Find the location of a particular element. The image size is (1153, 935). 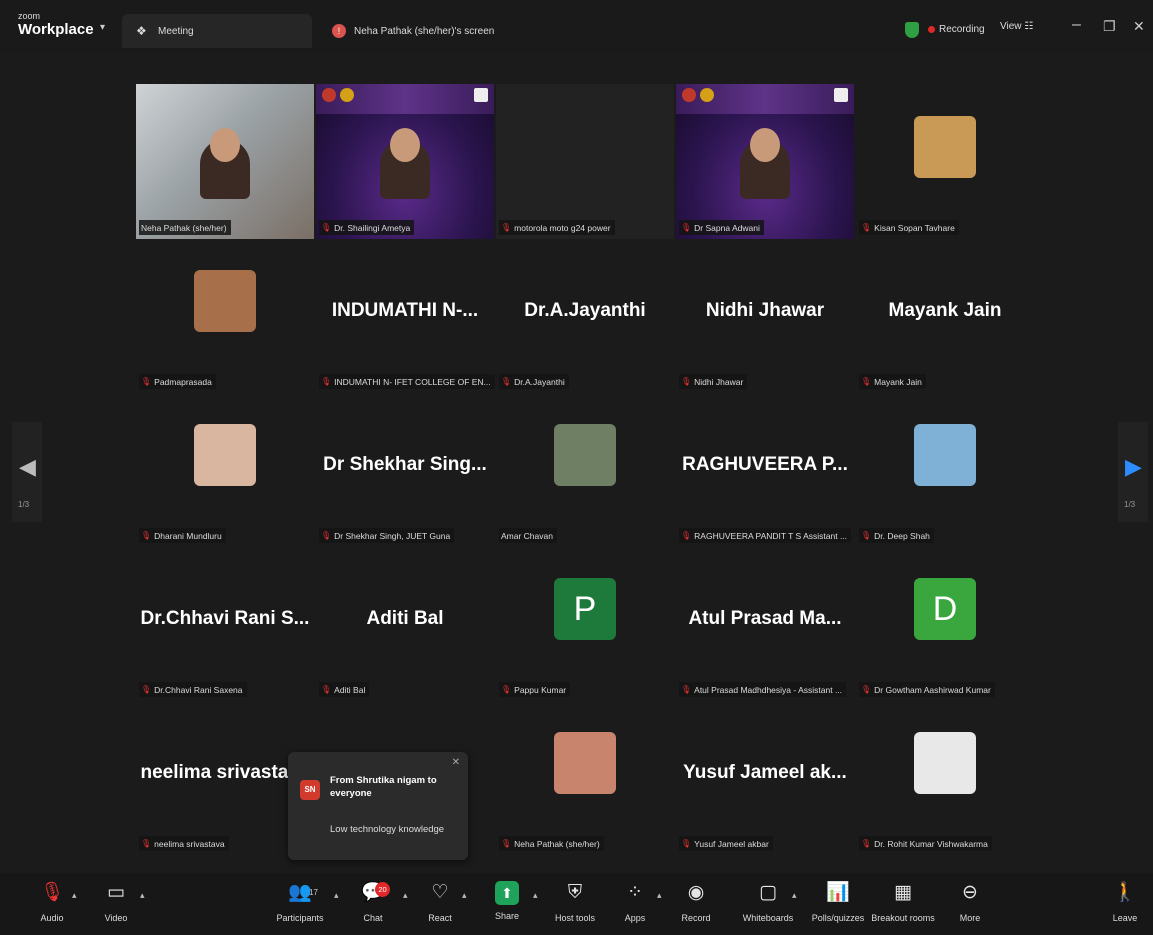

more-icon: ⊖ is located at coordinates (970, 892).